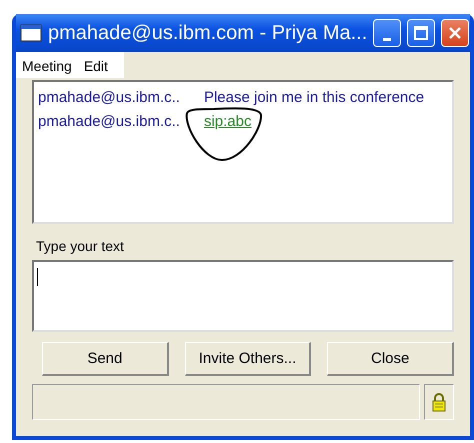  I want to click on minimize-button, so click(387, 33).